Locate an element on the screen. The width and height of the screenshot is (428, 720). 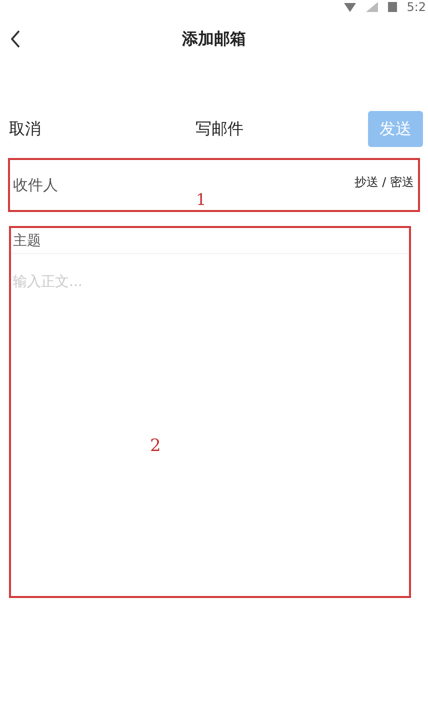
subject-field: 主题 is located at coordinates (210, 241).